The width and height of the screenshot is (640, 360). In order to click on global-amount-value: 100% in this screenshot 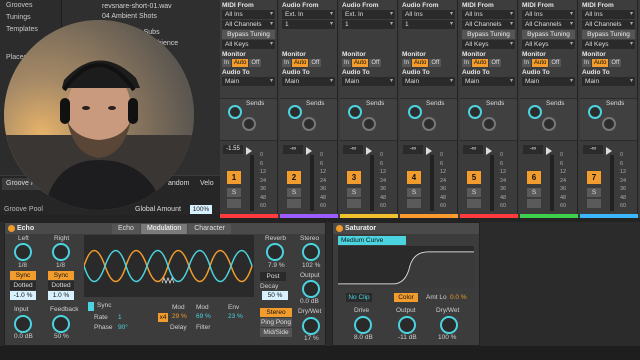, I will do `click(201, 209)`.